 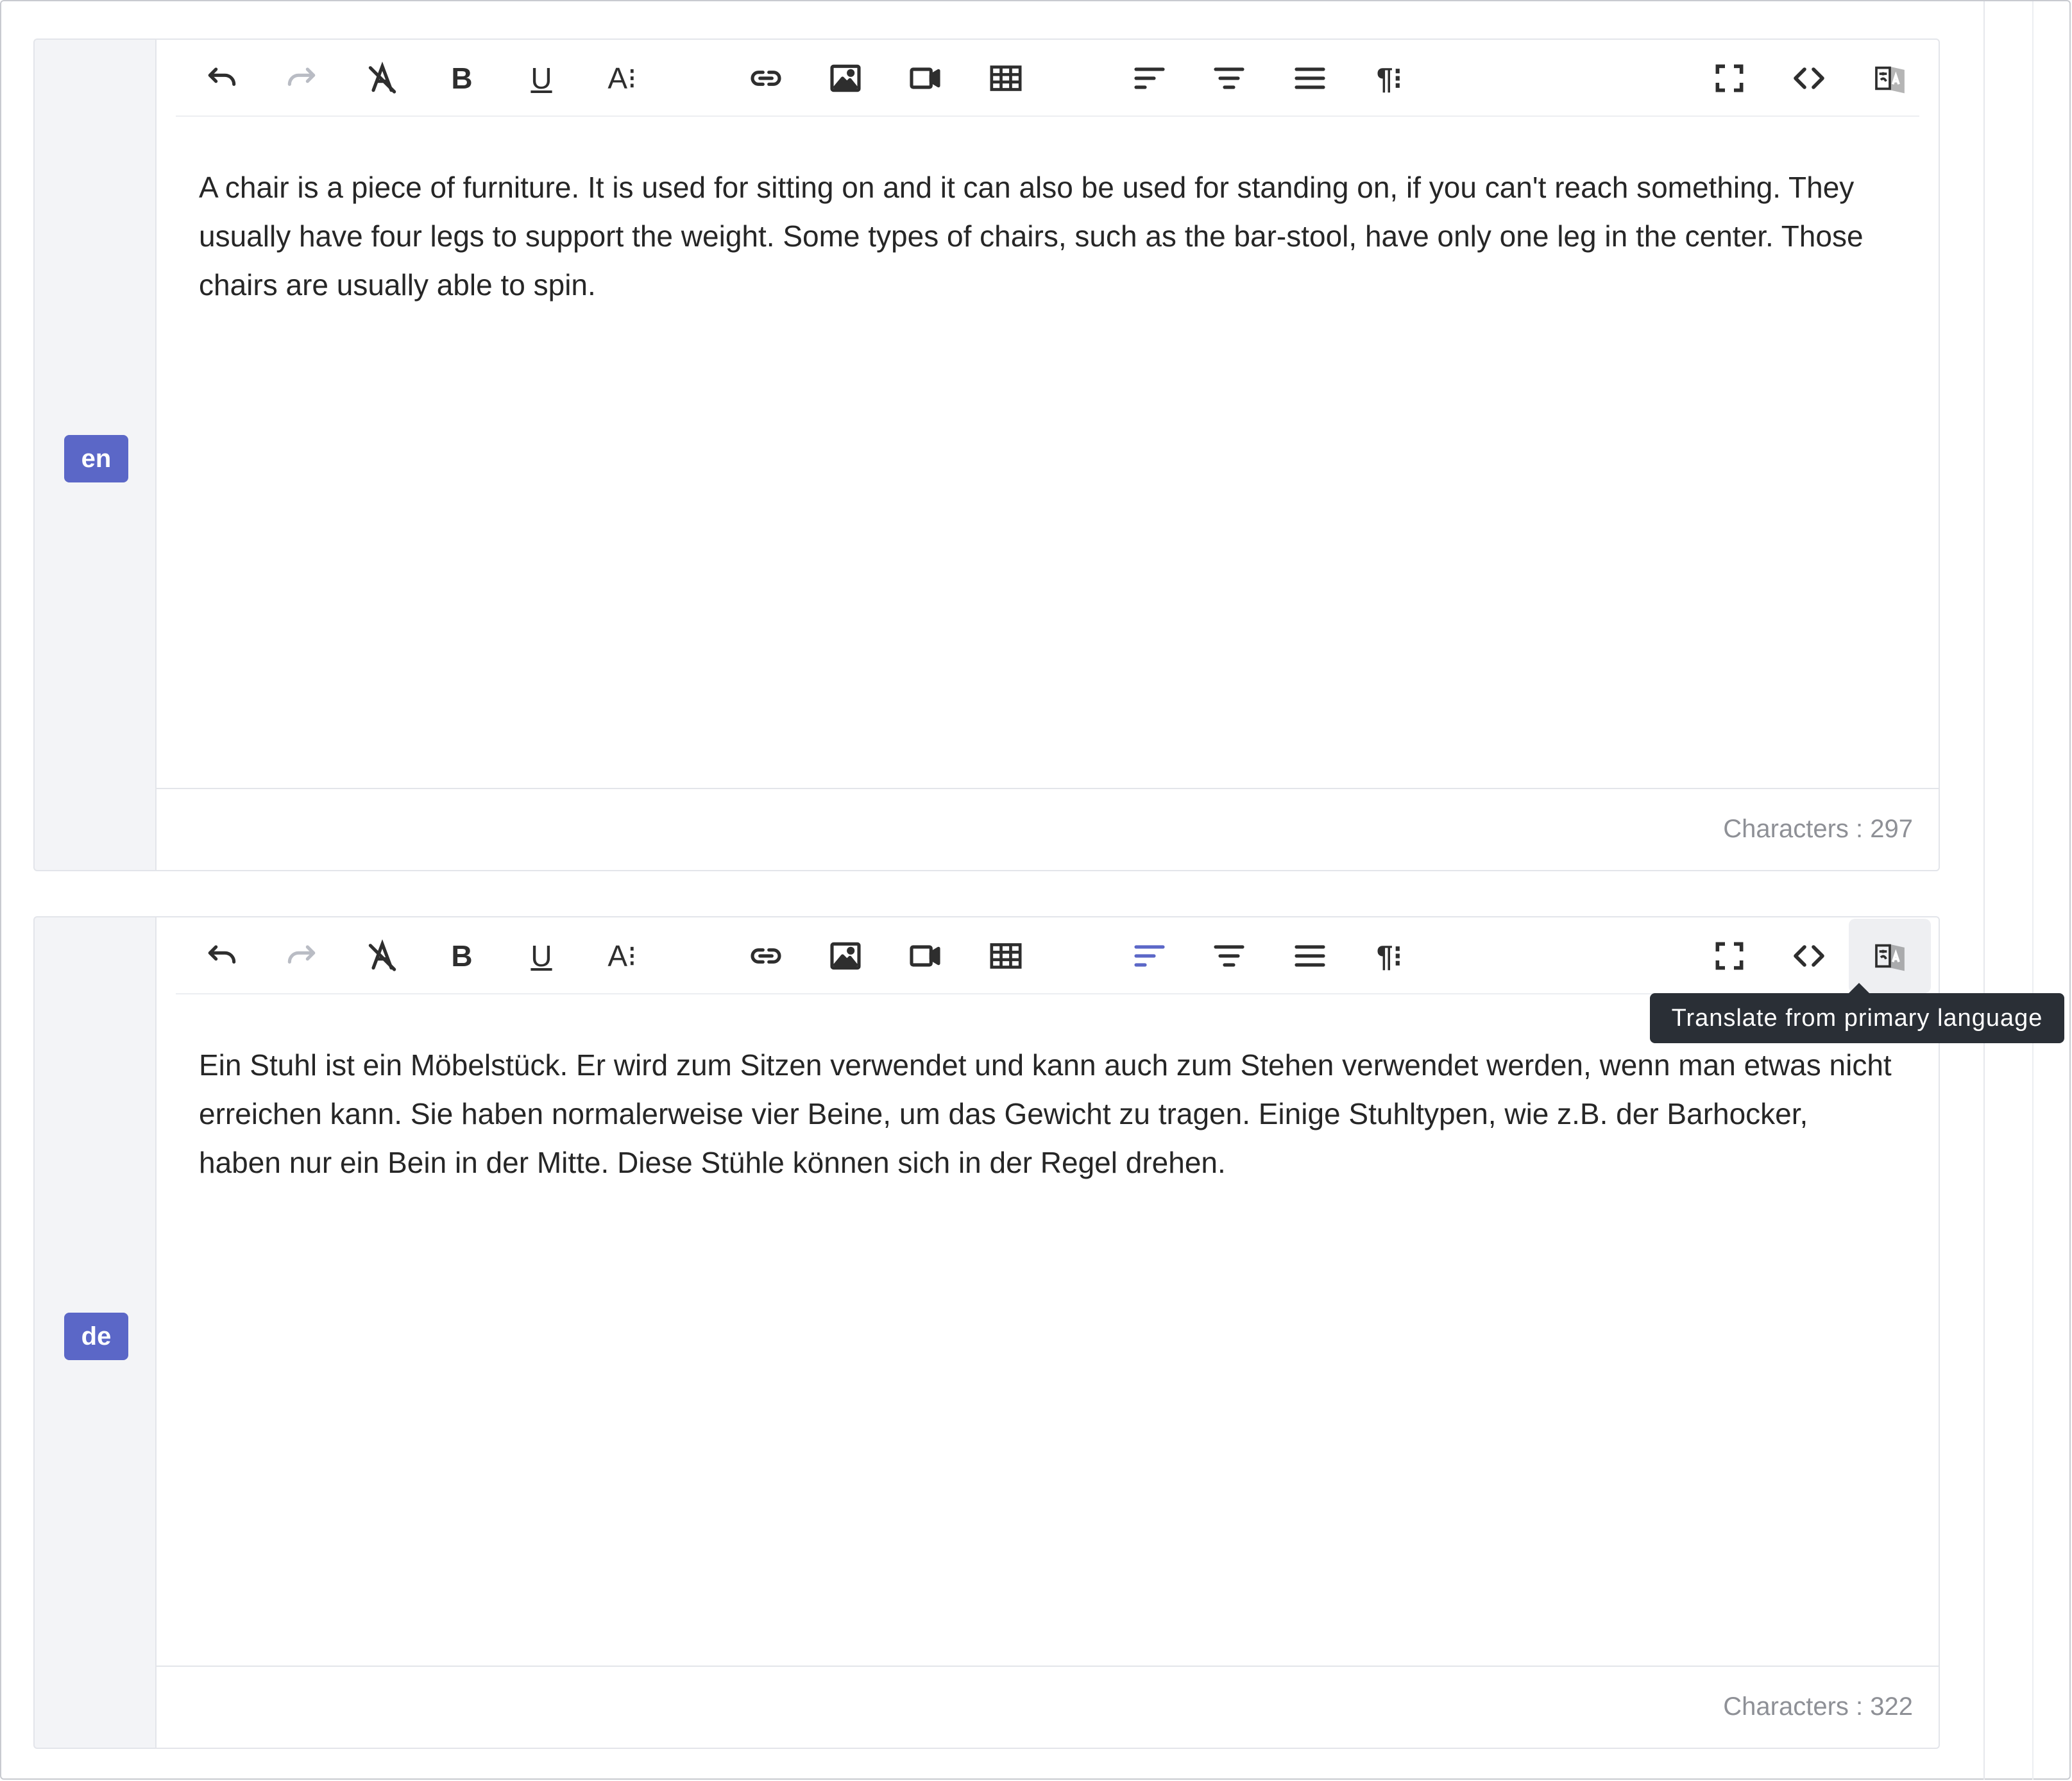 What do you see at coordinates (96, 1337) in the screenshot?
I see `language-badge: de` at bounding box center [96, 1337].